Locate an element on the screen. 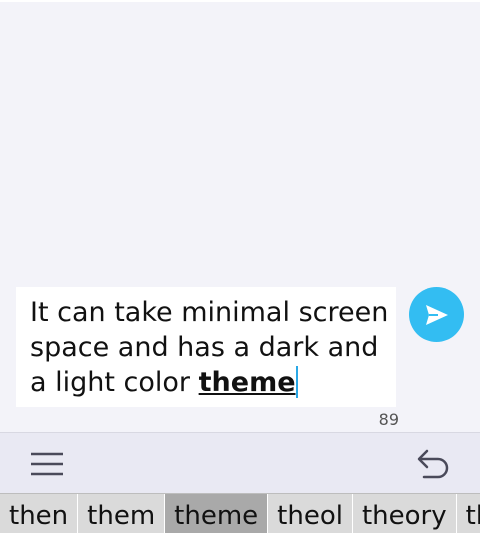 The height and width of the screenshot is (533, 480). undo-icon is located at coordinates (433, 464).